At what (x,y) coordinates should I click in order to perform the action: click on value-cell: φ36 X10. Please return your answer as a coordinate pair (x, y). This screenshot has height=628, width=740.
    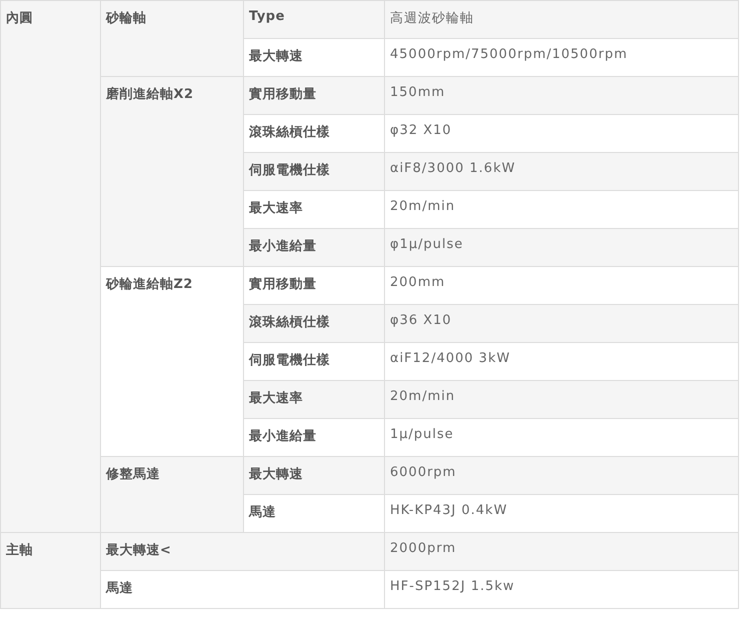
    Looking at the image, I should click on (561, 323).